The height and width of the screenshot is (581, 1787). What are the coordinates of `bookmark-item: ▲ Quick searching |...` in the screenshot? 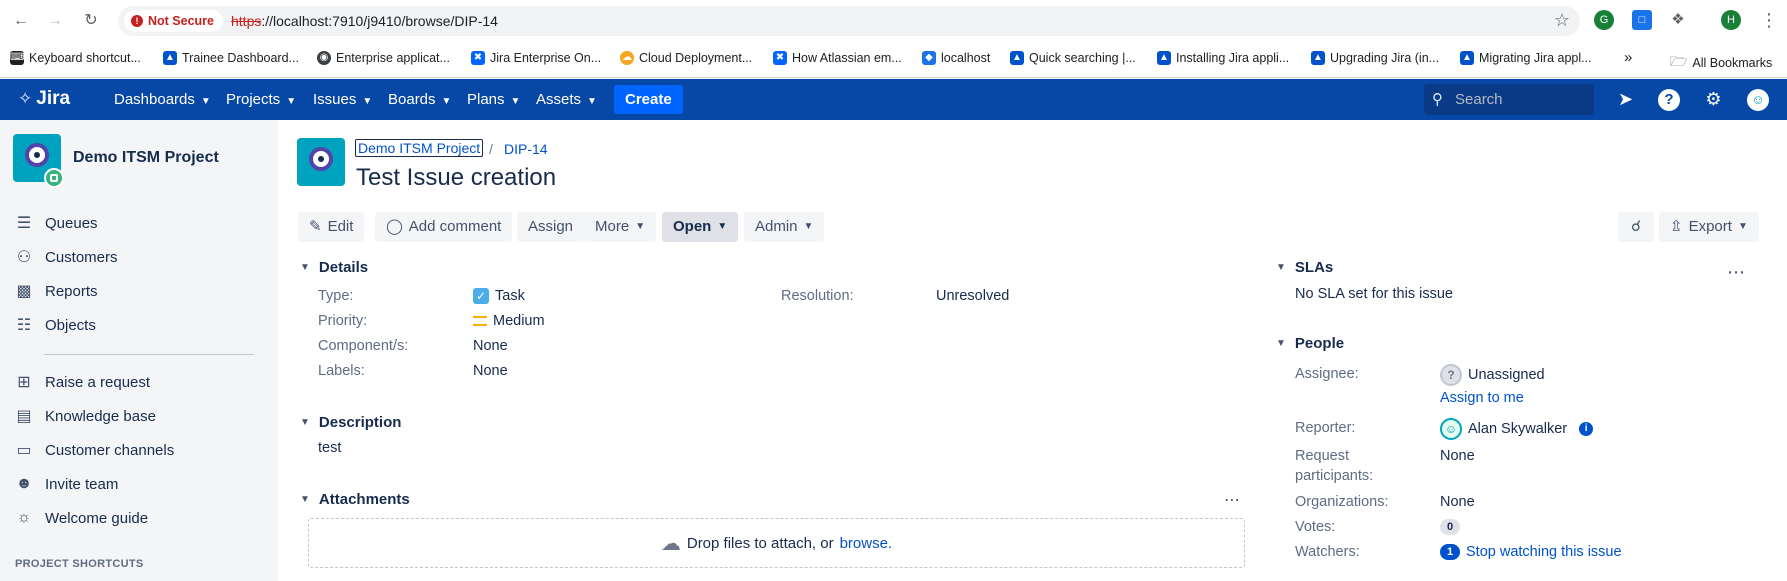 It's located at (1073, 58).